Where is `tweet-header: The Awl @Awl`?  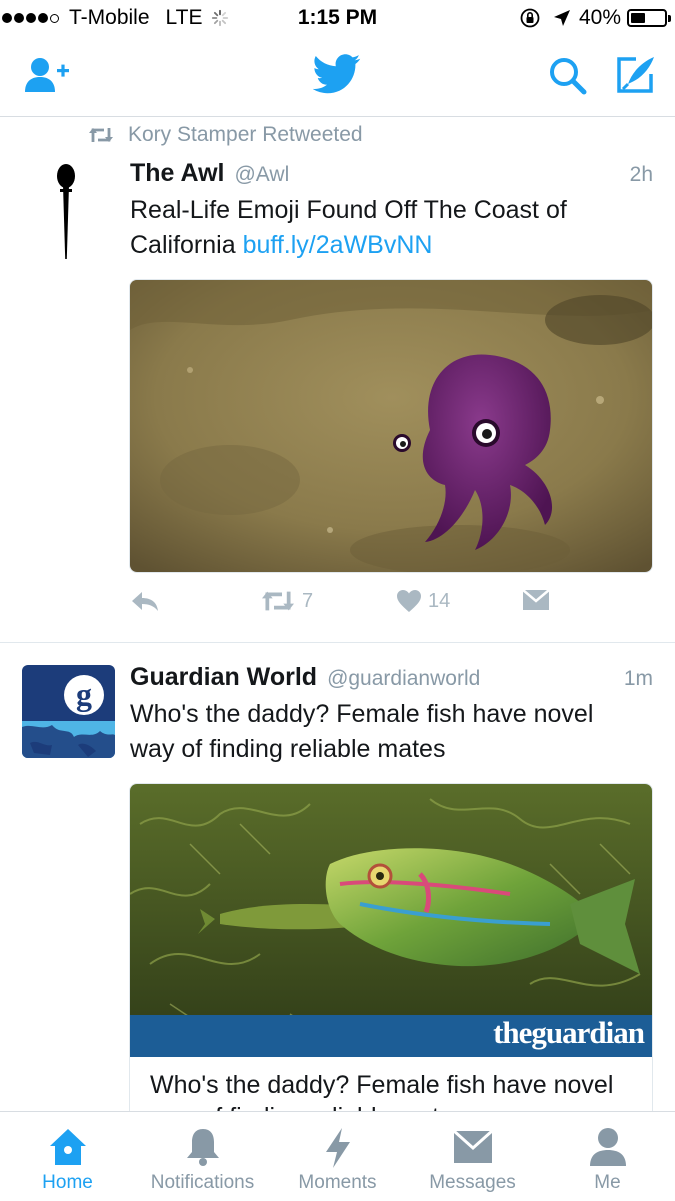
tweet-header: The Awl @Awl is located at coordinates (209, 173).